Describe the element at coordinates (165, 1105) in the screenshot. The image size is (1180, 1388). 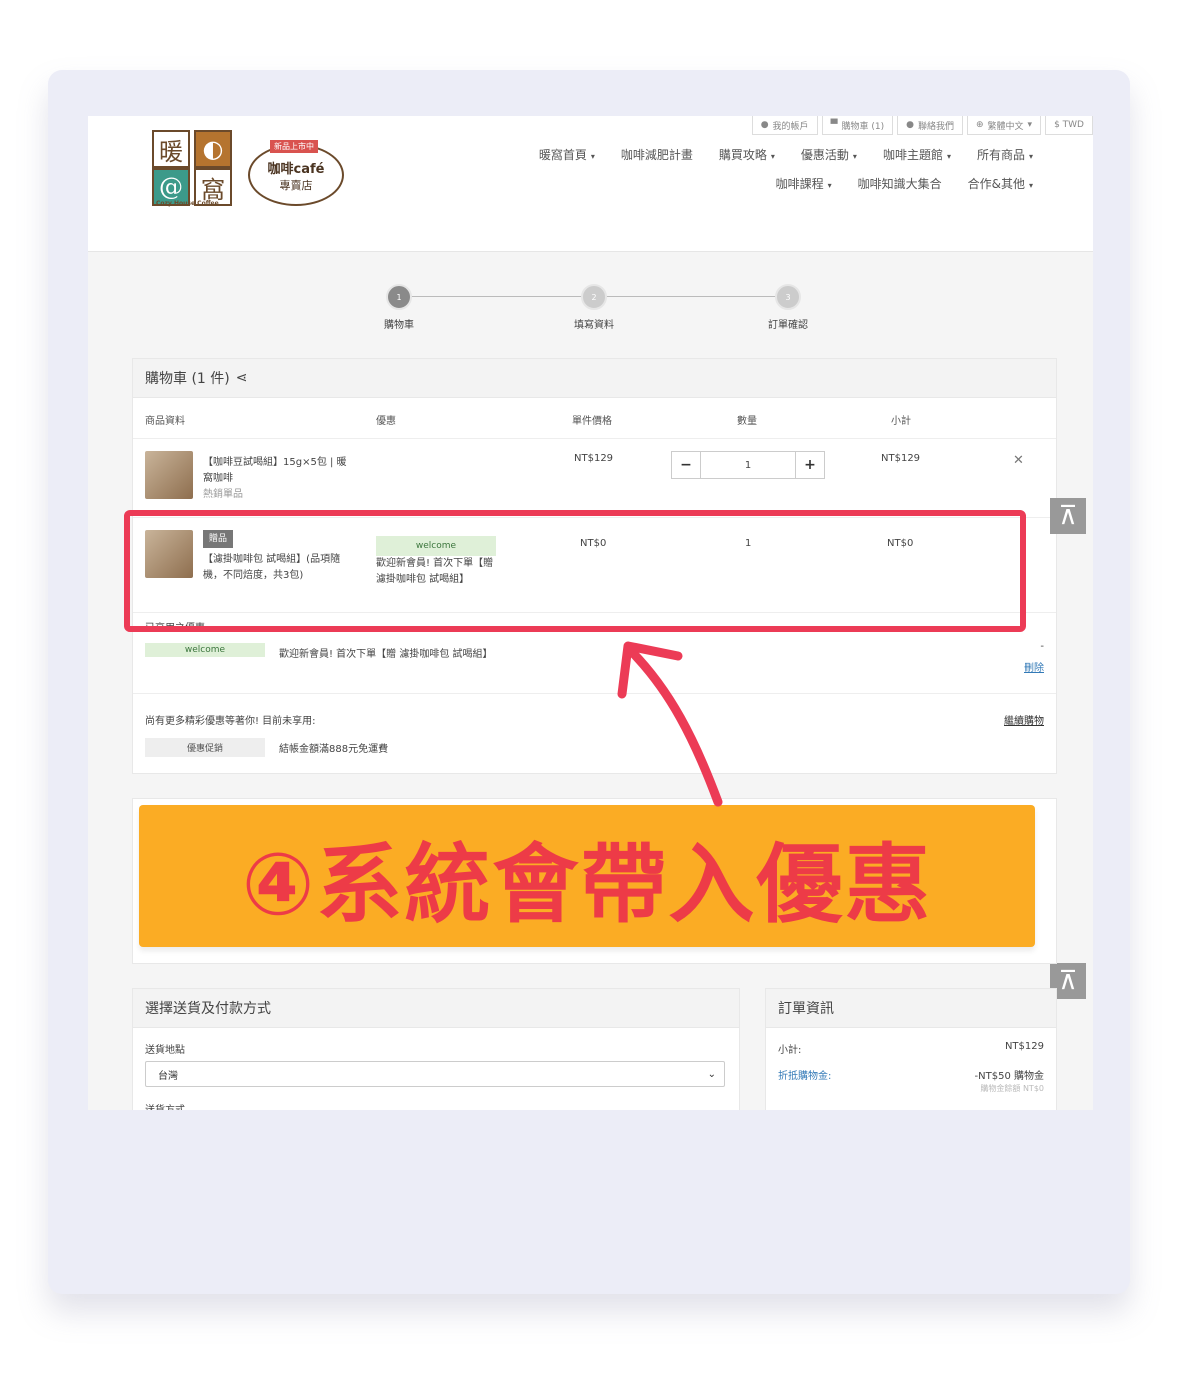
I see `method-label: 送貨方式` at that location.